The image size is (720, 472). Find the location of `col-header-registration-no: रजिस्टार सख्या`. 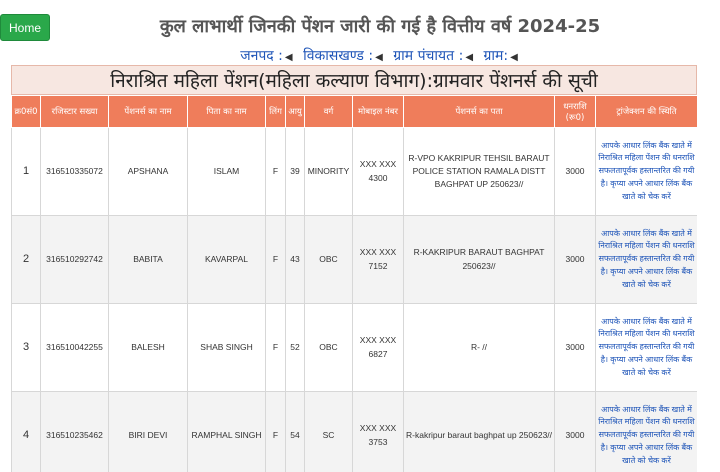

col-header-registration-no: रजिस्टार सख्या is located at coordinates (74, 111).